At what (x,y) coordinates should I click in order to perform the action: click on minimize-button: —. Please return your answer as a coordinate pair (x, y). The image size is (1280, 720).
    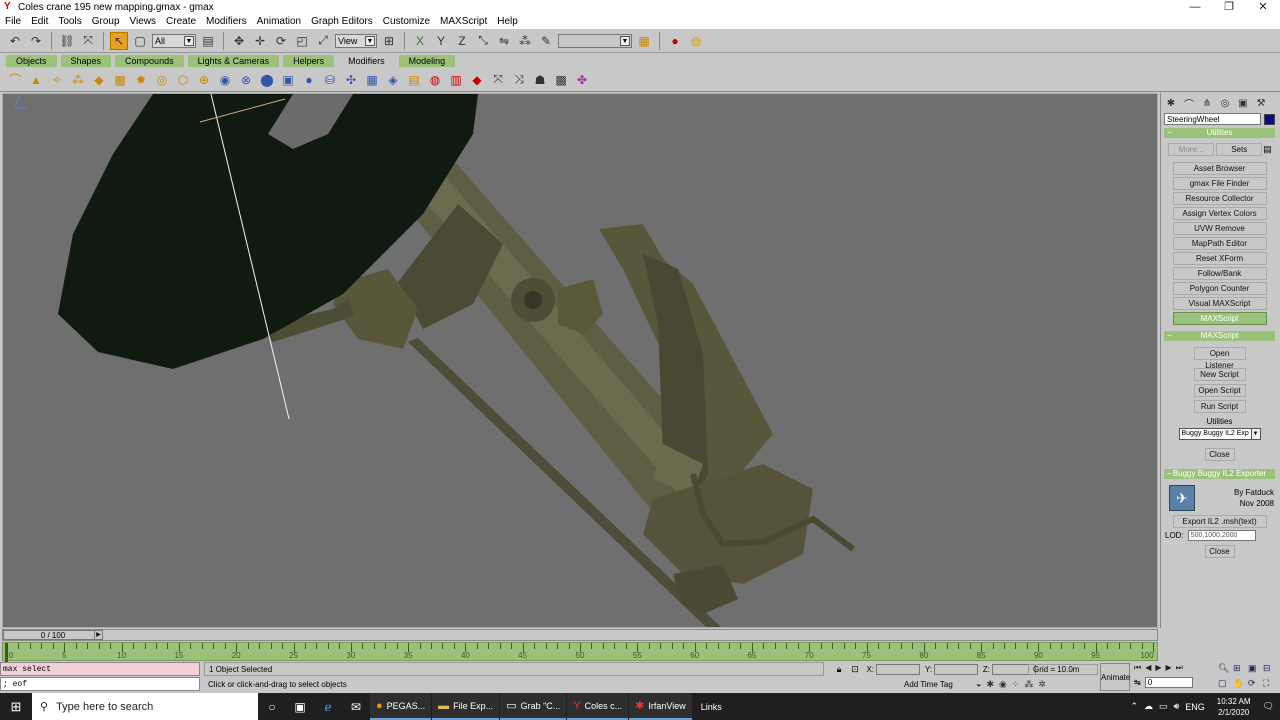
    Looking at the image, I should click on (1195, 7).